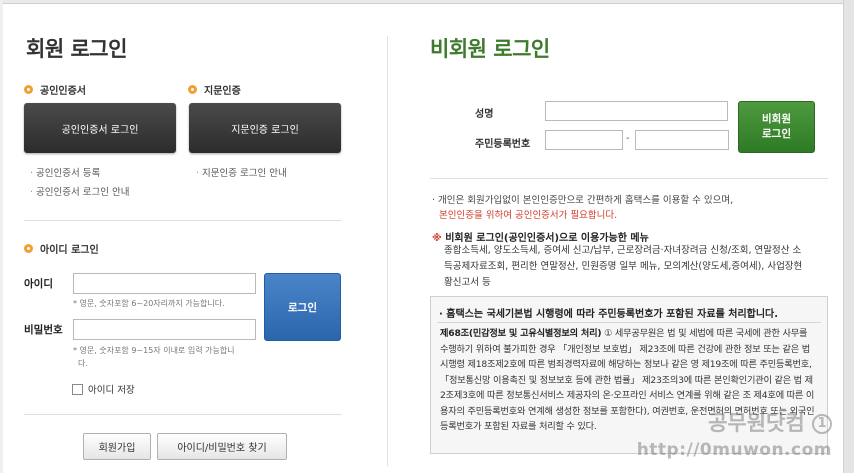 The height and width of the screenshot is (473, 854). I want to click on finger-login-guide-link: 지문인증 로그인 안내, so click(241, 172).